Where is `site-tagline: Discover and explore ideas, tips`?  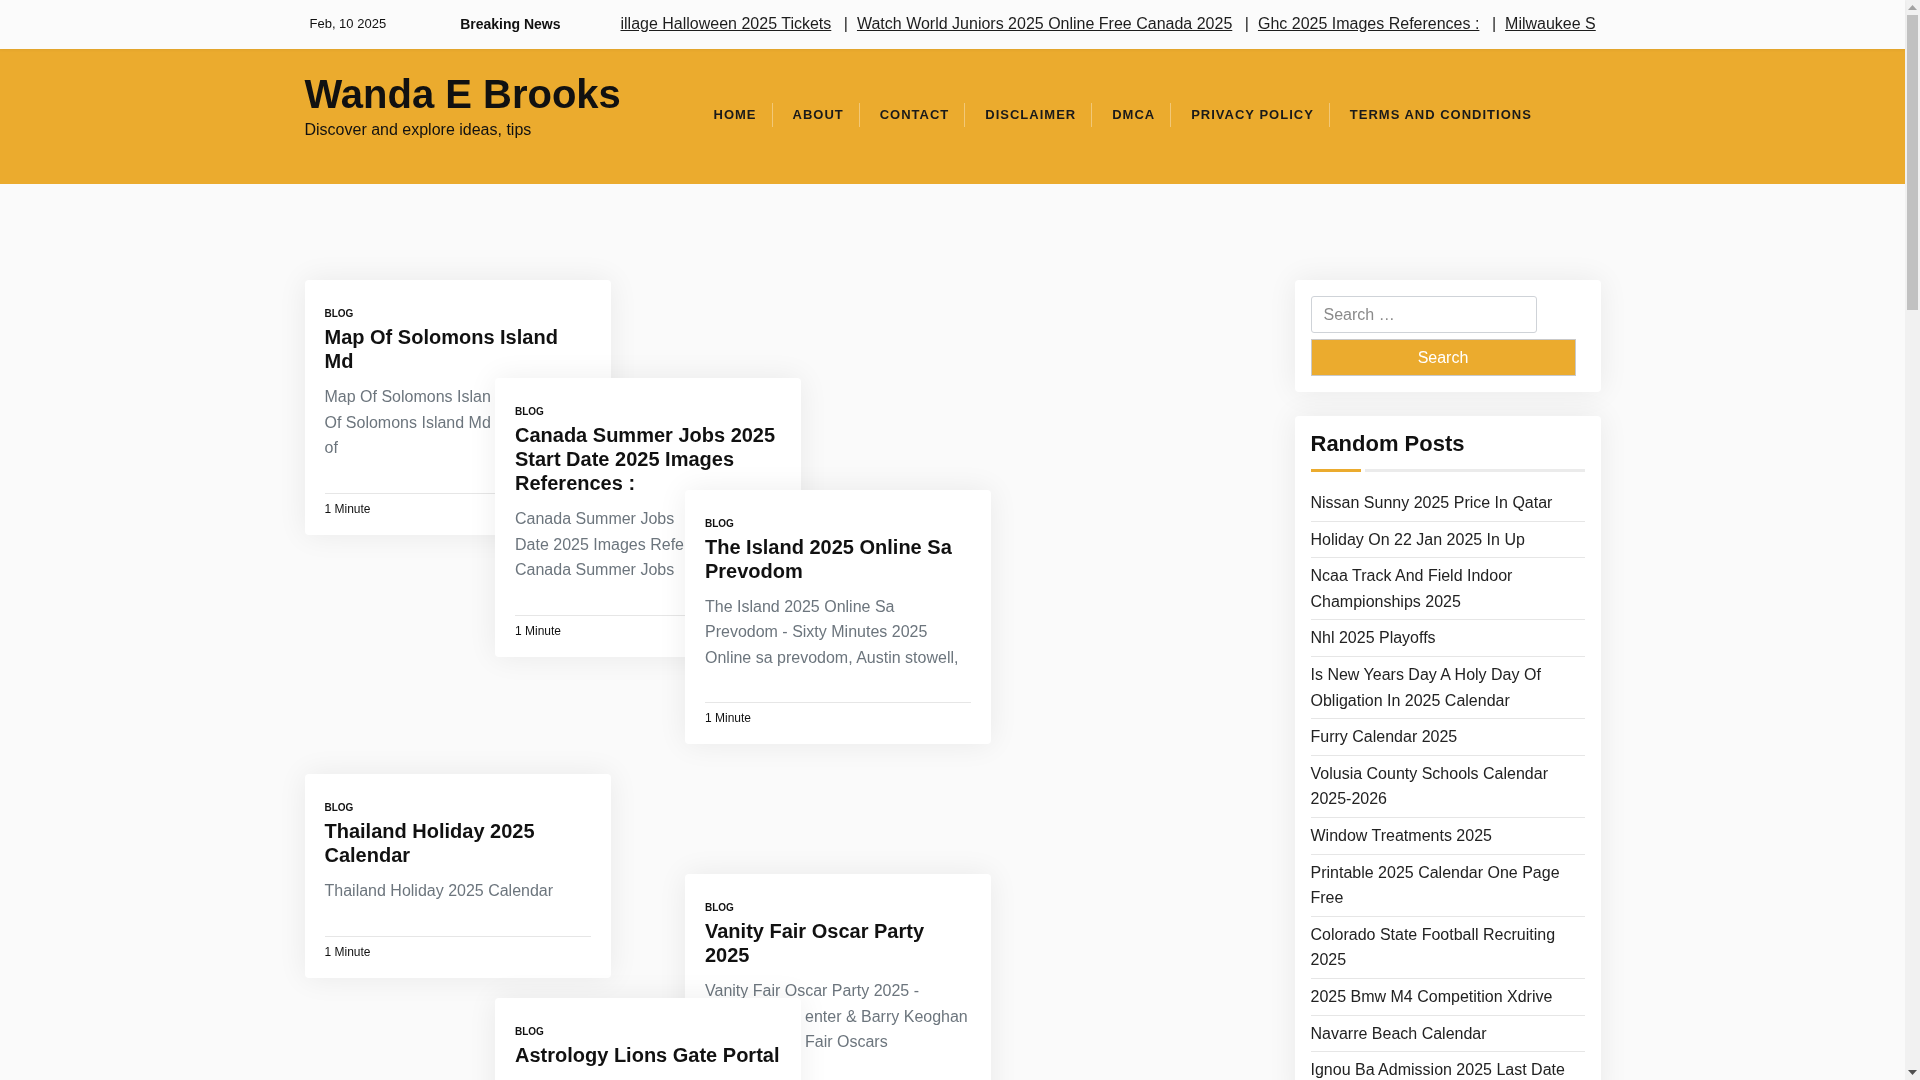
site-tagline: Discover and explore ideas, tips is located at coordinates (418, 130).